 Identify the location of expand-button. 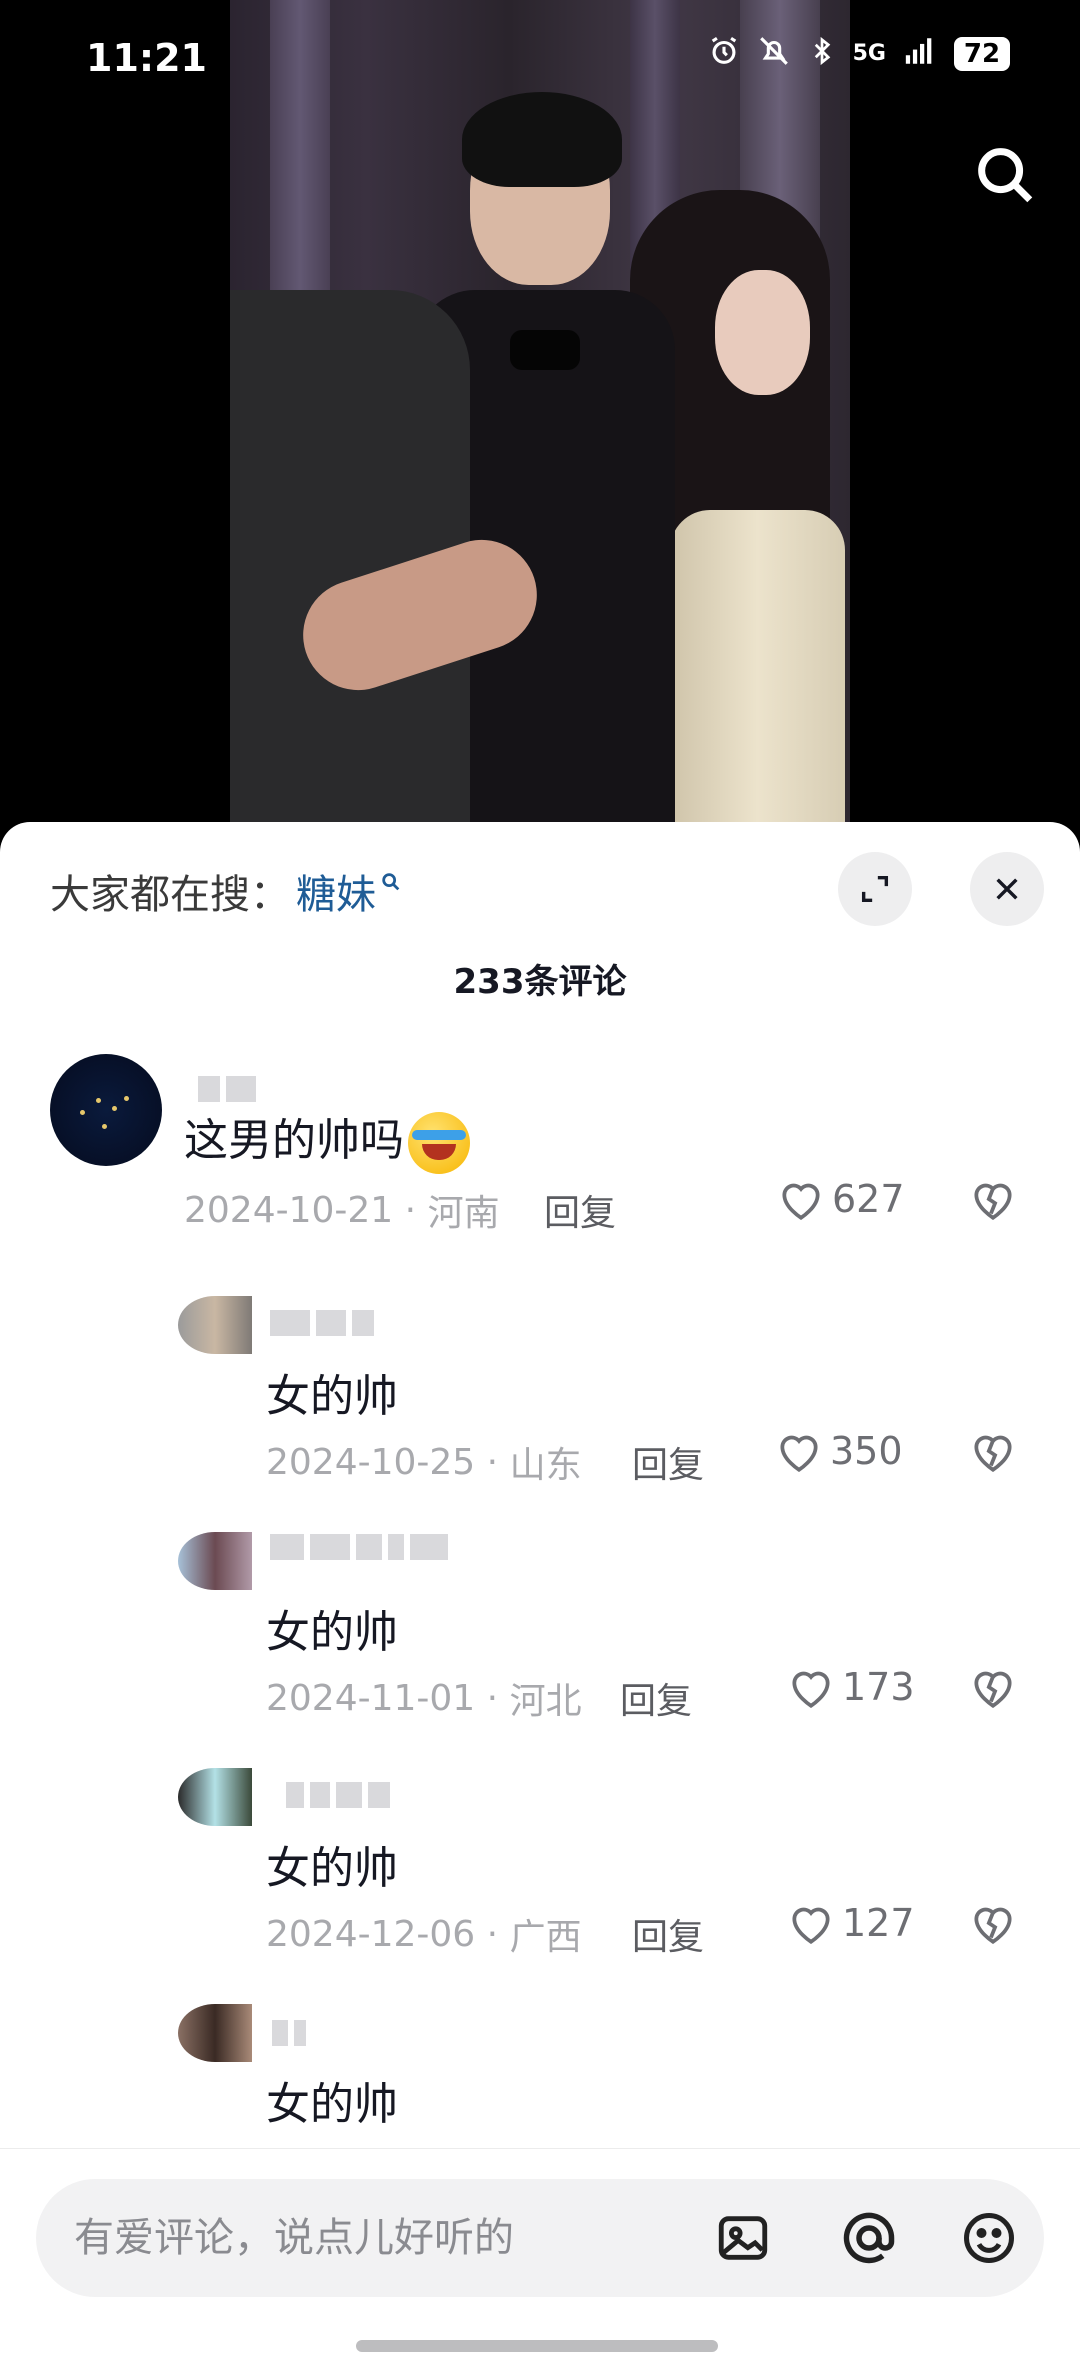
(875, 889).